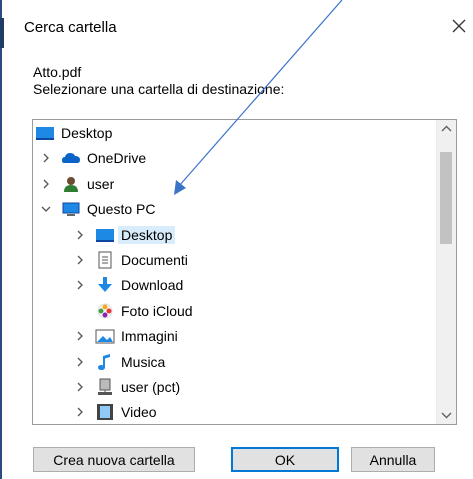 Image resolution: width=473 pixels, height=479 pixels. I want to click on tree-item-foto-icloud: Foto iCloud, so click(133, 311).